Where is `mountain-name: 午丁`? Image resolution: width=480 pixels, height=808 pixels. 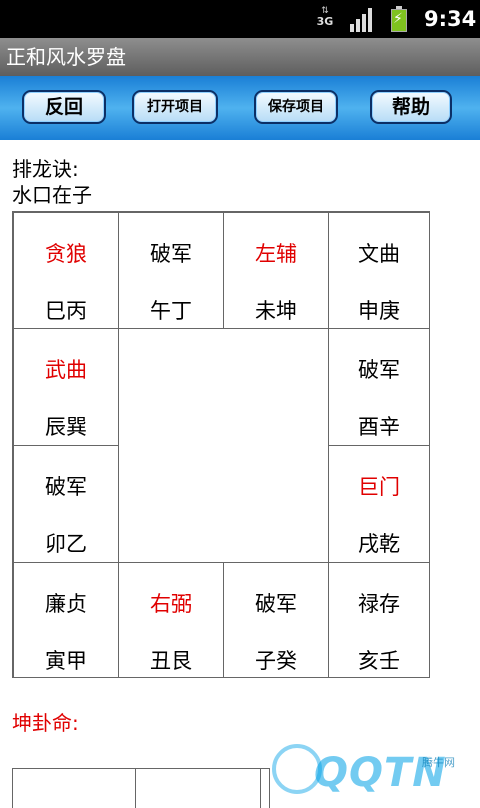
mountain-name: 午丁 is located at coordinates (171, 311).